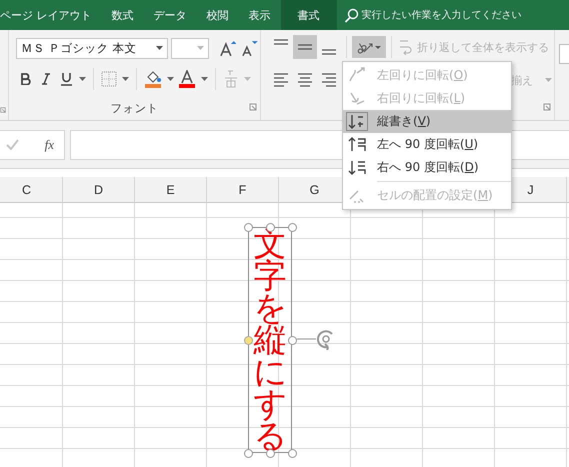 The width and height of the screenshot is (569, 467). I want to click on check-icon, so click(12, 144).